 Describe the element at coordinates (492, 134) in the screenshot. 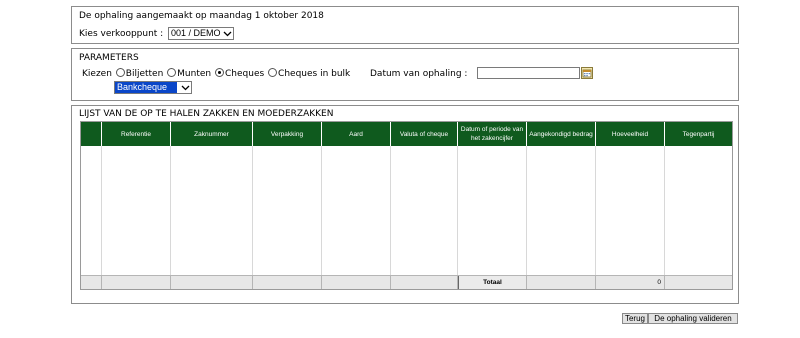

I see `col-header-datum: Datum of periode van het zakencijfer` at that location.